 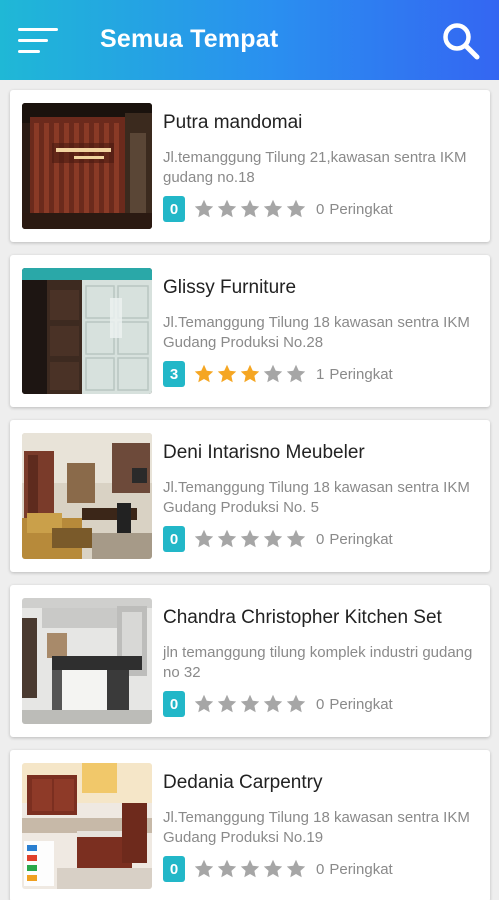 I want to click on rating-count-value: 1, so click(x=320, y=374).